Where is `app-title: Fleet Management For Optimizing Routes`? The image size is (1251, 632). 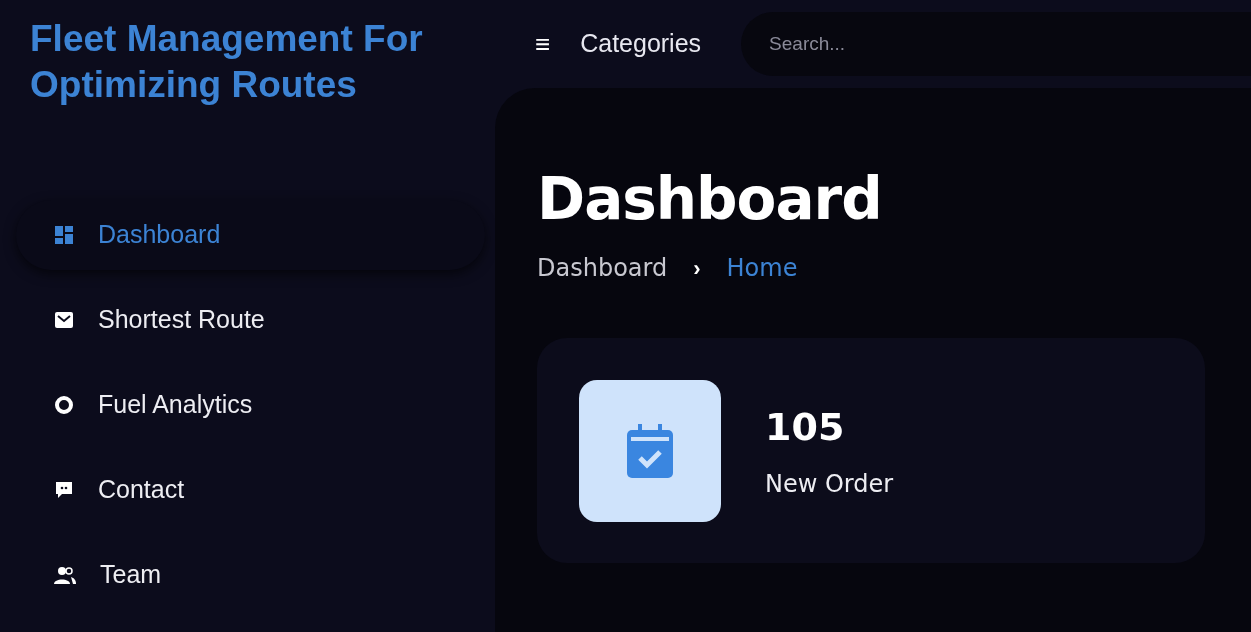 app-title: Fleet Management For Optimizing Routes is located at coordinates (227, 62).